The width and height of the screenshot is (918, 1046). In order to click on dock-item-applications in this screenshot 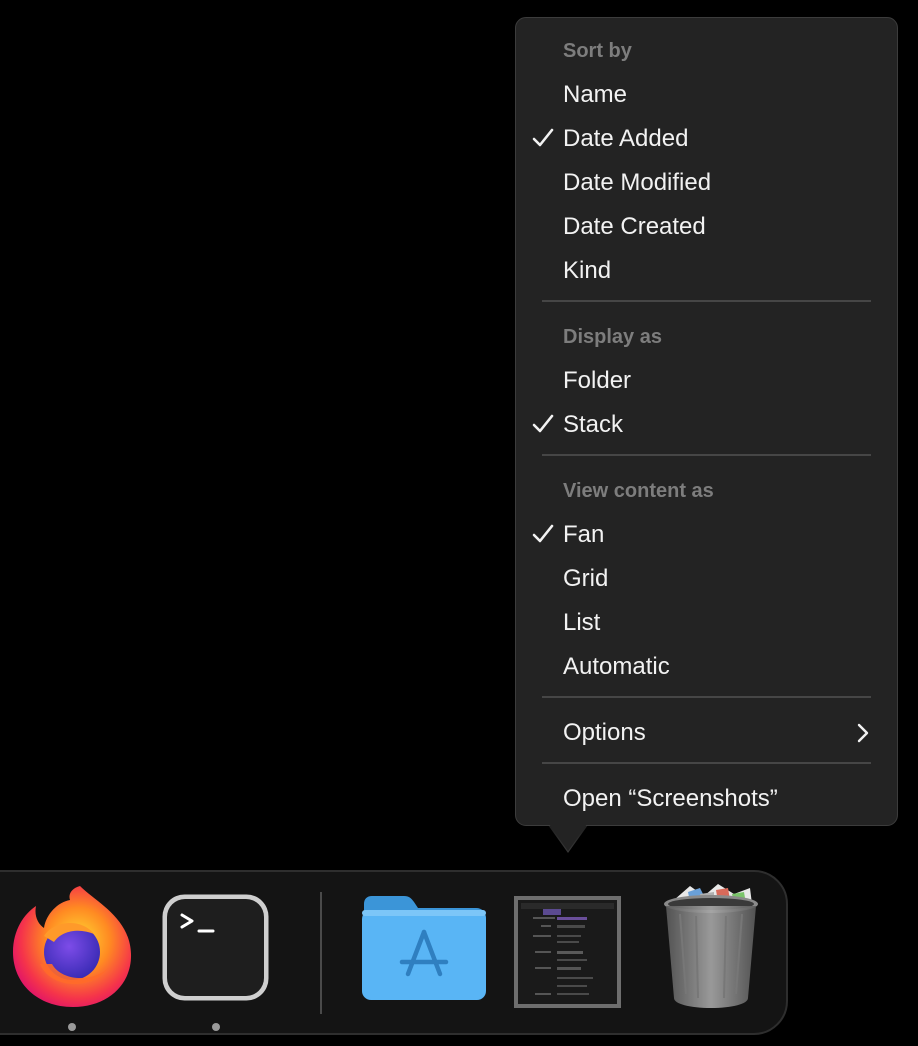, I will do `click(424, 948)`.